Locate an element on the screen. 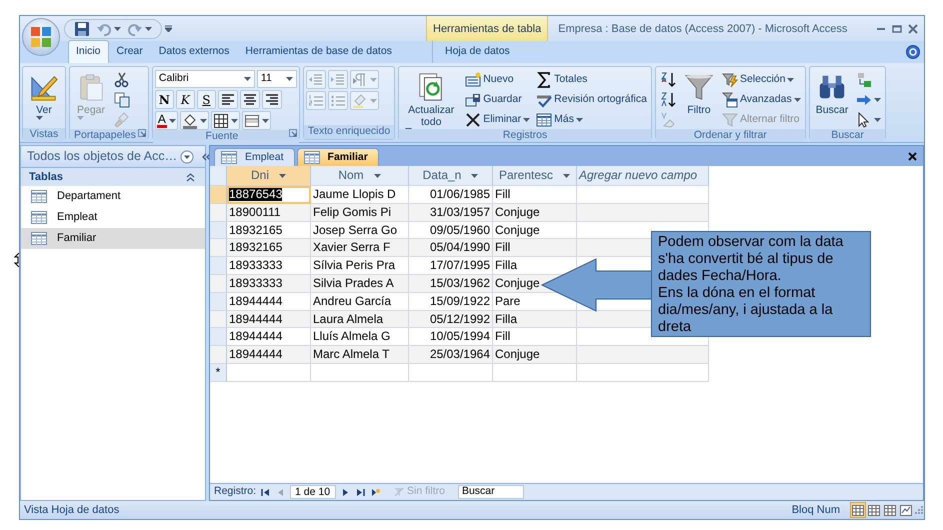 This screenshot has width=943, height=530. navigation-item: Familiar is located at coordinates (113, 238).